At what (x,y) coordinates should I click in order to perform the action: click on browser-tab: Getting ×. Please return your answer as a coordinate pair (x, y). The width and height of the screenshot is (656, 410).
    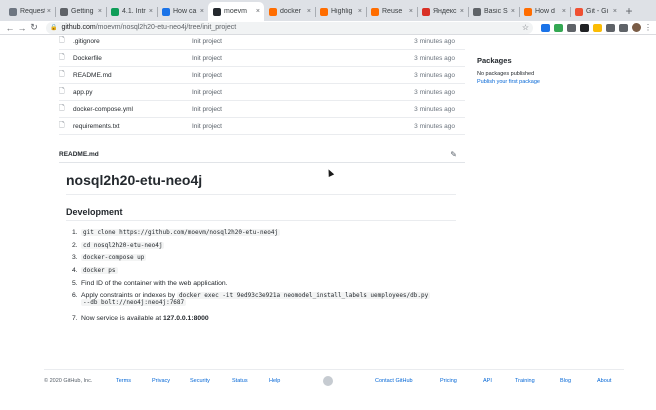
    Looking at the image, I should click on (80, 11).